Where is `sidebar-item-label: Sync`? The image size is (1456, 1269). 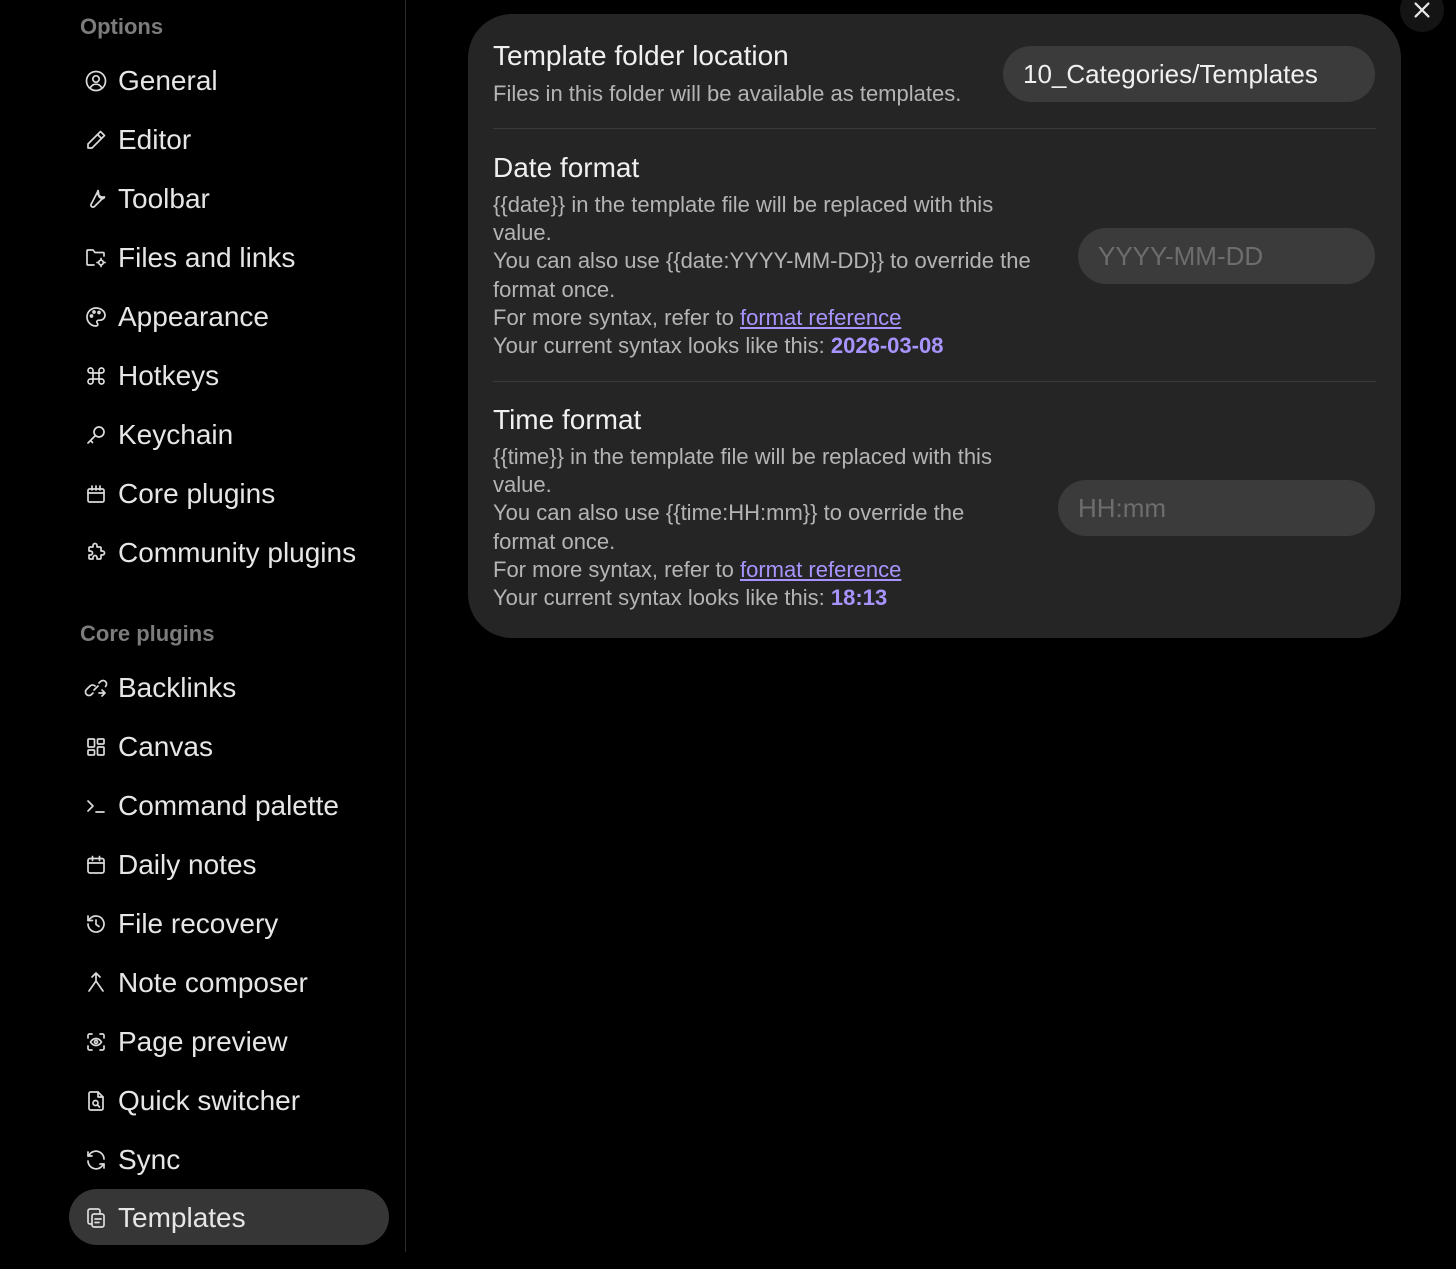
sidebar-item-label: Sync is located at coordinates (149, 1159).